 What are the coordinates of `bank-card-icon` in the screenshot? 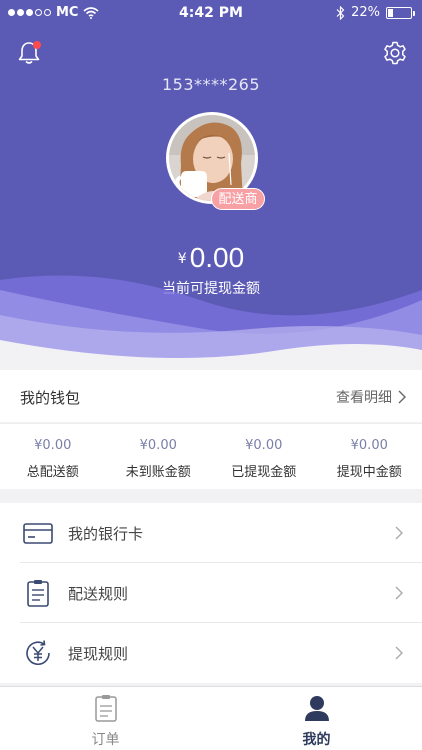 It's located at (38, 533).